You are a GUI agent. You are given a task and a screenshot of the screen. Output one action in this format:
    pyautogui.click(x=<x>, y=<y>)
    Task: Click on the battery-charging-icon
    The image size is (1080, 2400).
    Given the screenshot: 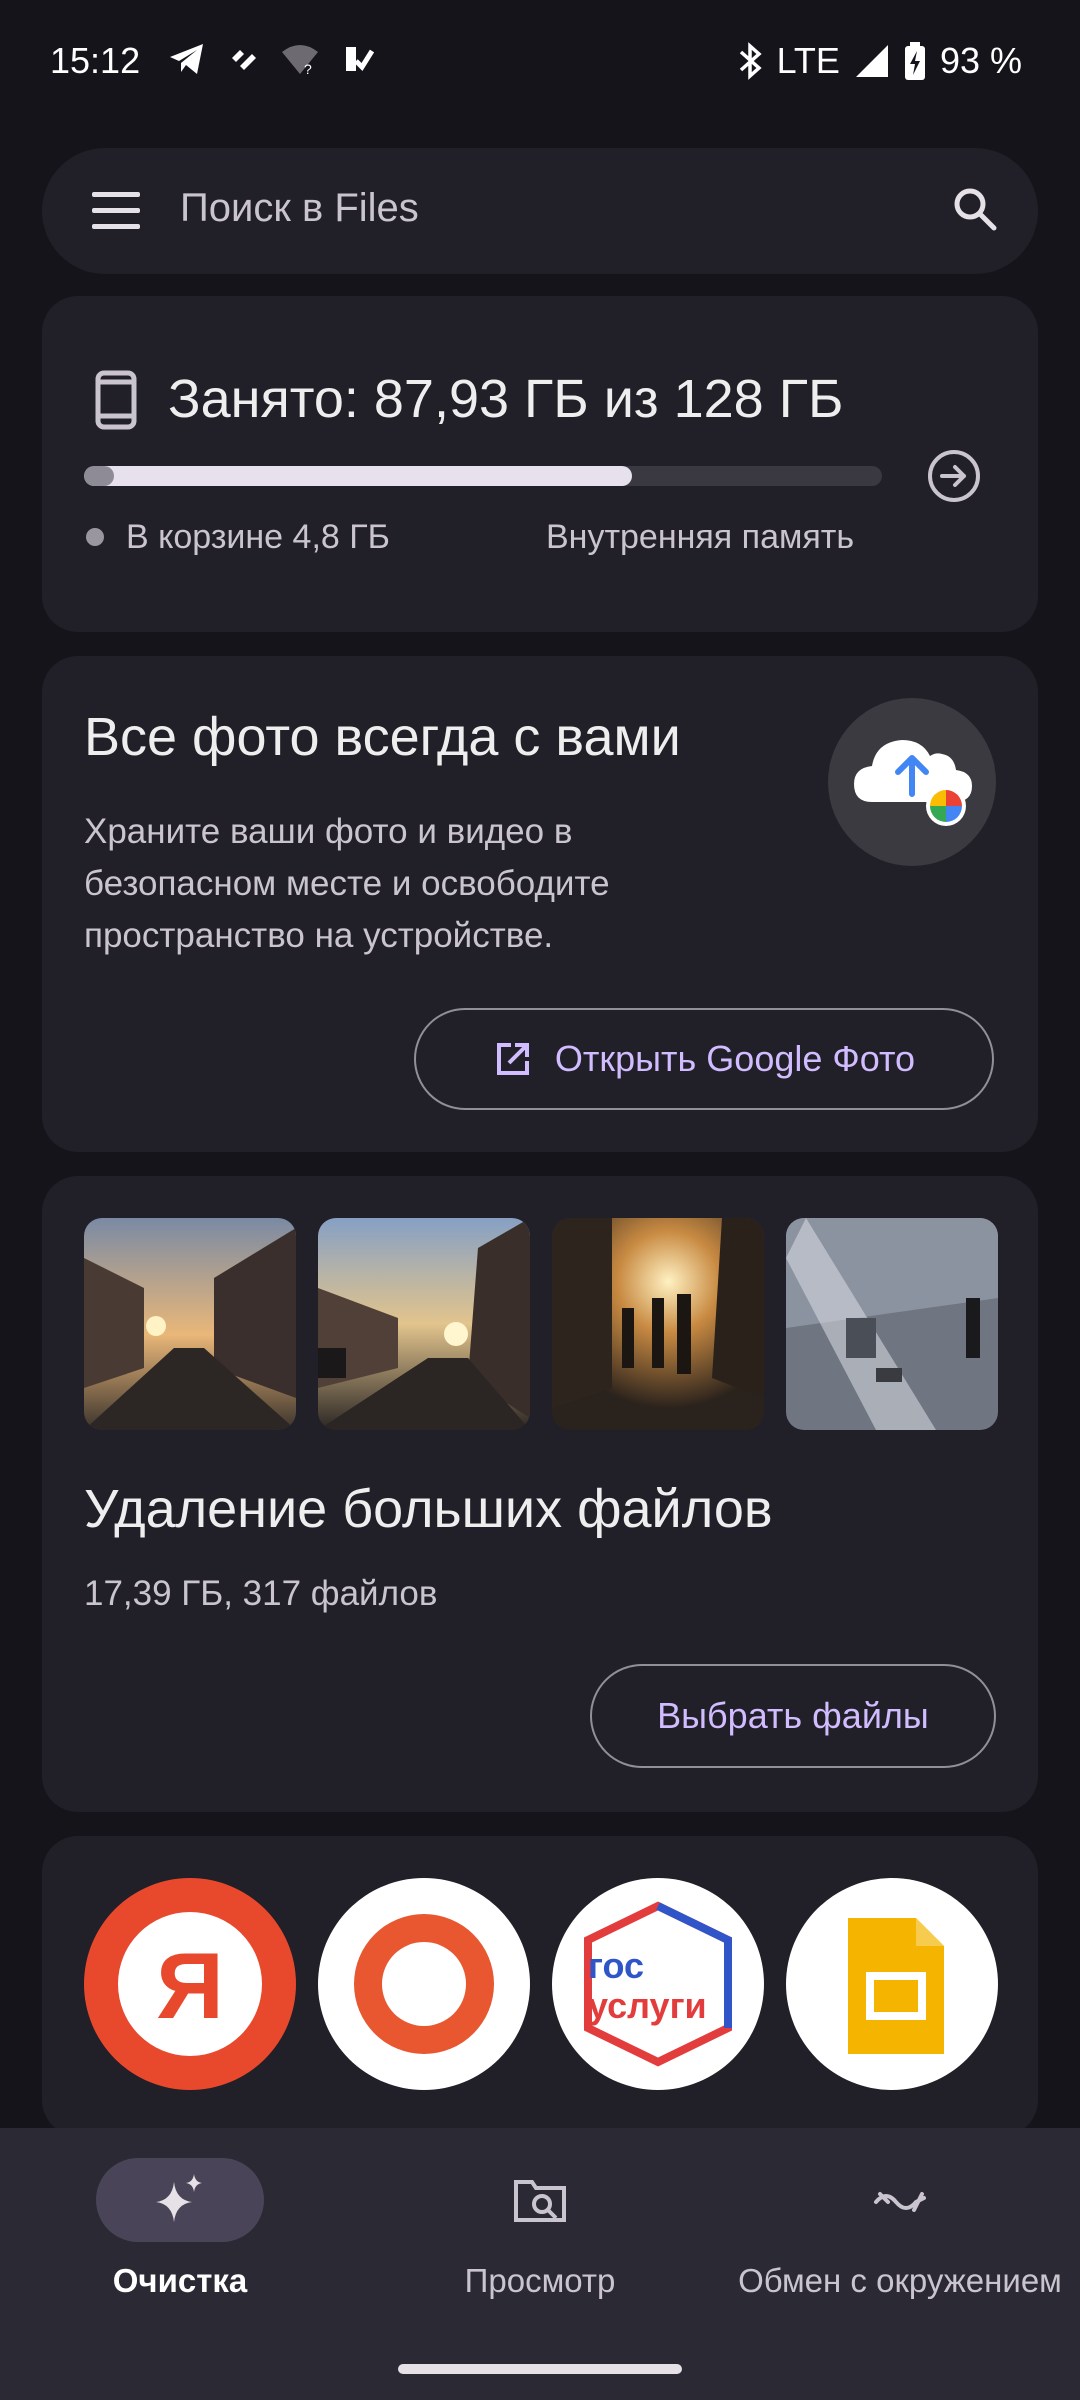 What is the action you would take?
    pyautogui.click(x=914, y=61)
    